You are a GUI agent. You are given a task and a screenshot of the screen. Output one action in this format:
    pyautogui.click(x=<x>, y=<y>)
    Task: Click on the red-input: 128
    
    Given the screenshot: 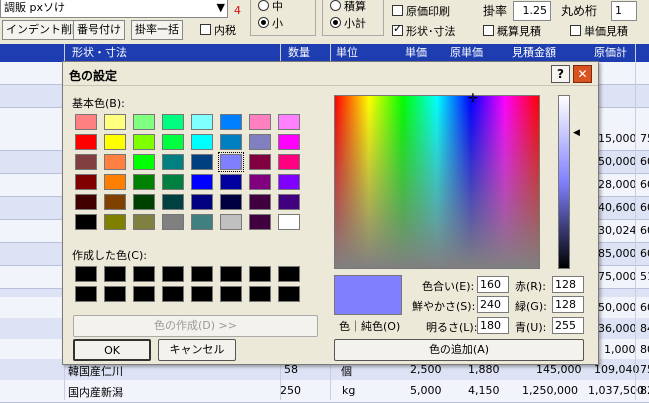 What is the action you would take?
    pyautogui.click(x=568, y=284)
    